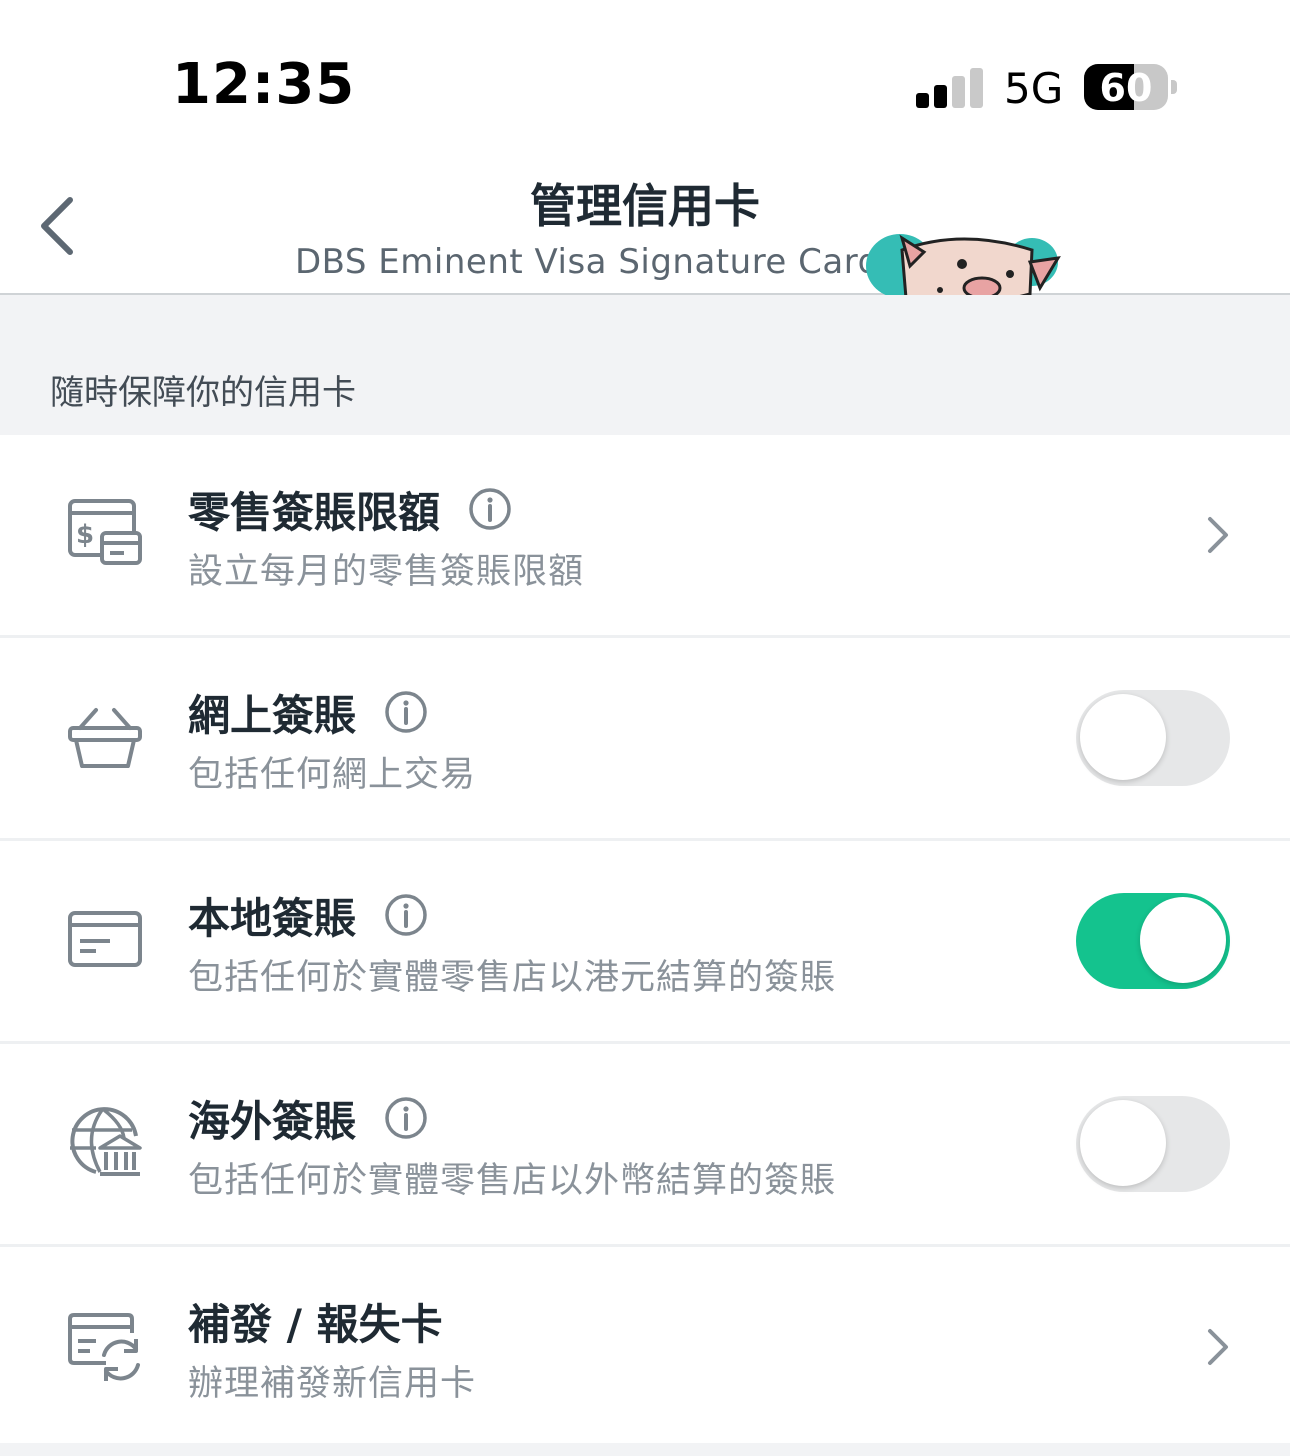 The height and width of the screenshot is (1456, 1290). Describe the element at coordinates (645, 206) in the screenshot. I see `page-title: 管理信用卡` at that location.